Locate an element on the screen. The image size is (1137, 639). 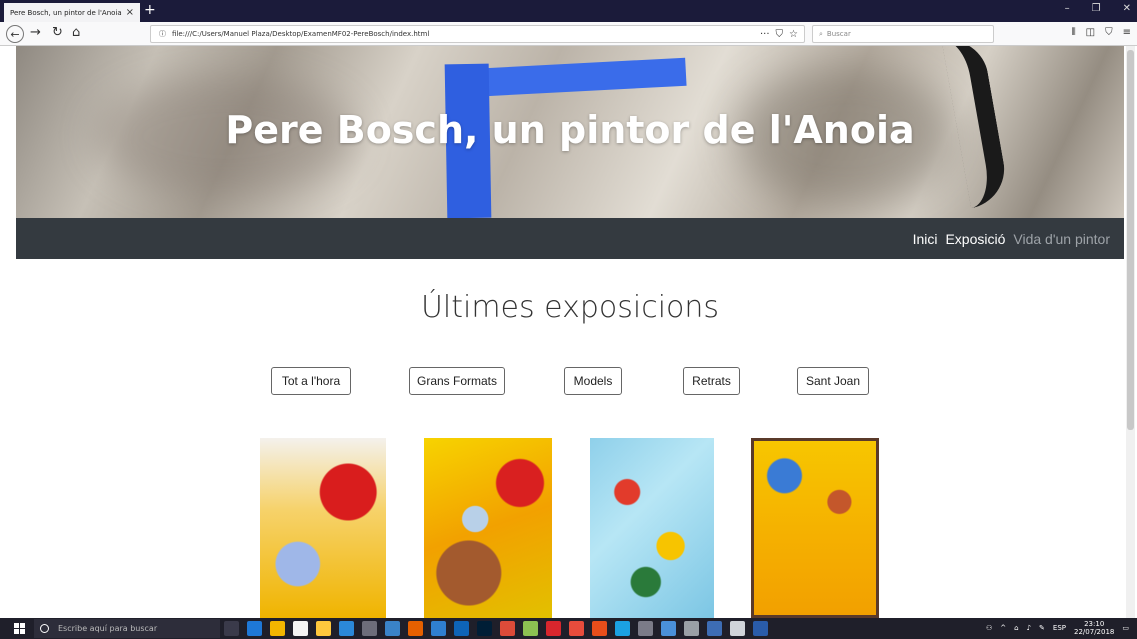
page-scrollbar is located at coordinates (1130, 332).